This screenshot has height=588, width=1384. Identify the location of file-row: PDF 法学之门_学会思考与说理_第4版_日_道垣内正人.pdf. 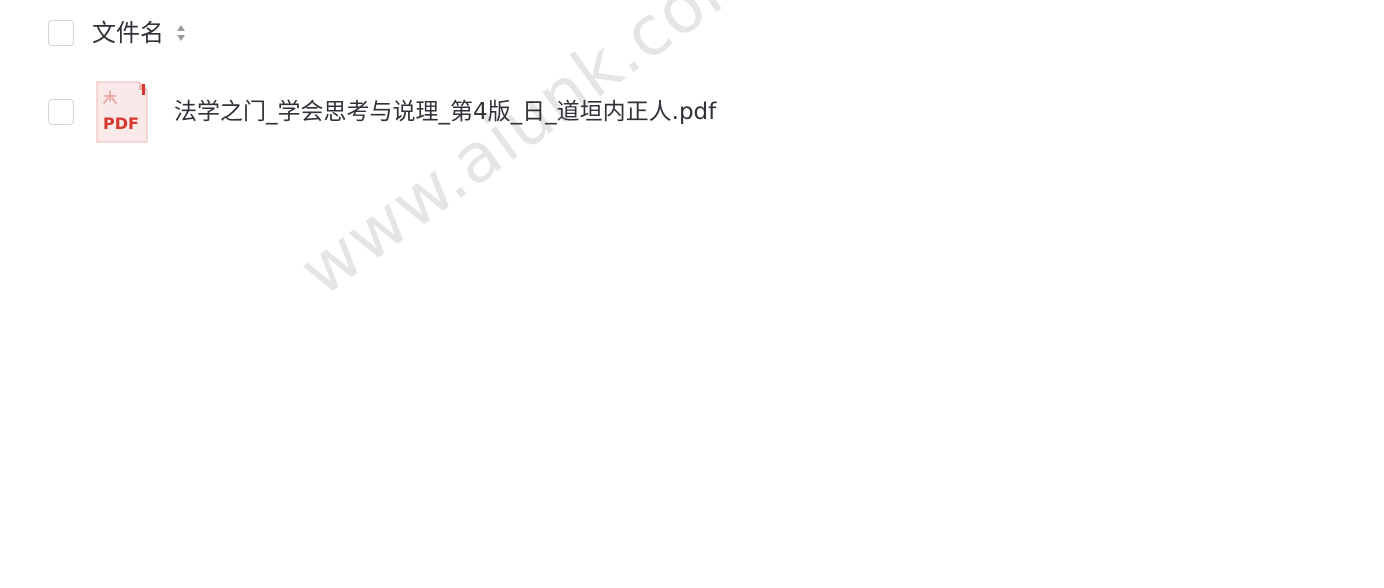
(382, 112).